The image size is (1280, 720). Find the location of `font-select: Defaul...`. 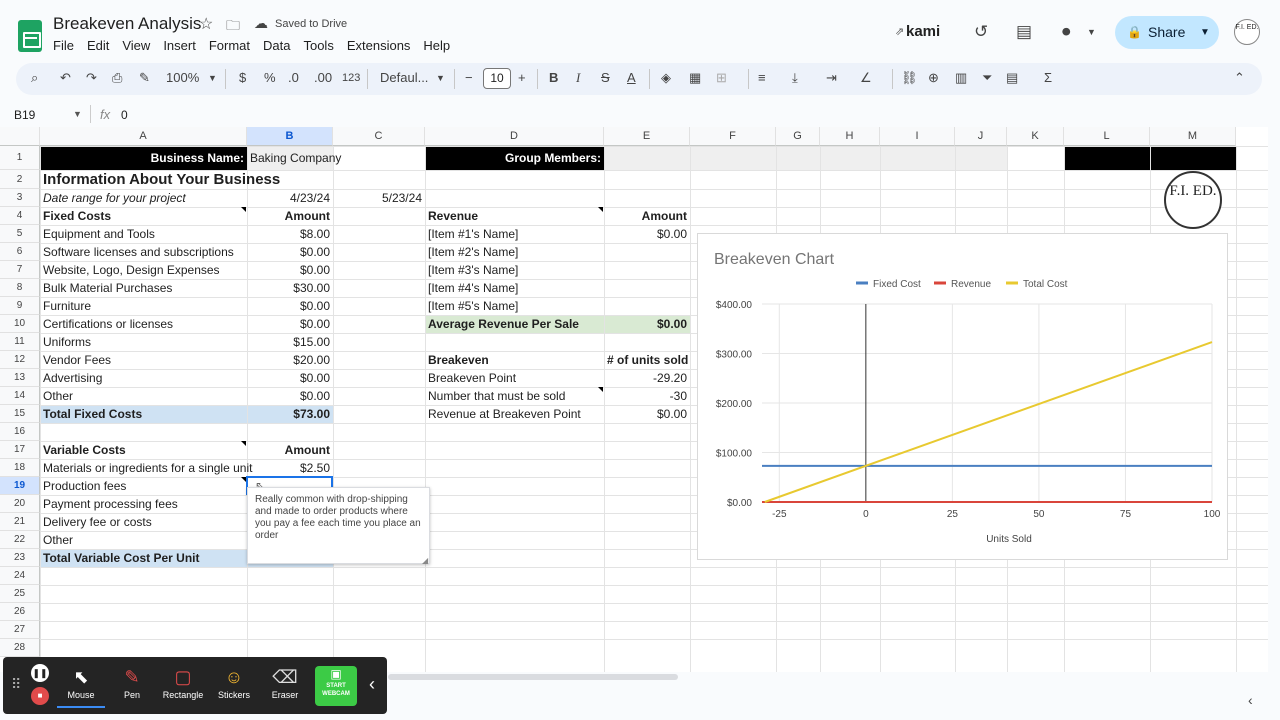

font-select: Defaul... is located at coordinates (404, 77).